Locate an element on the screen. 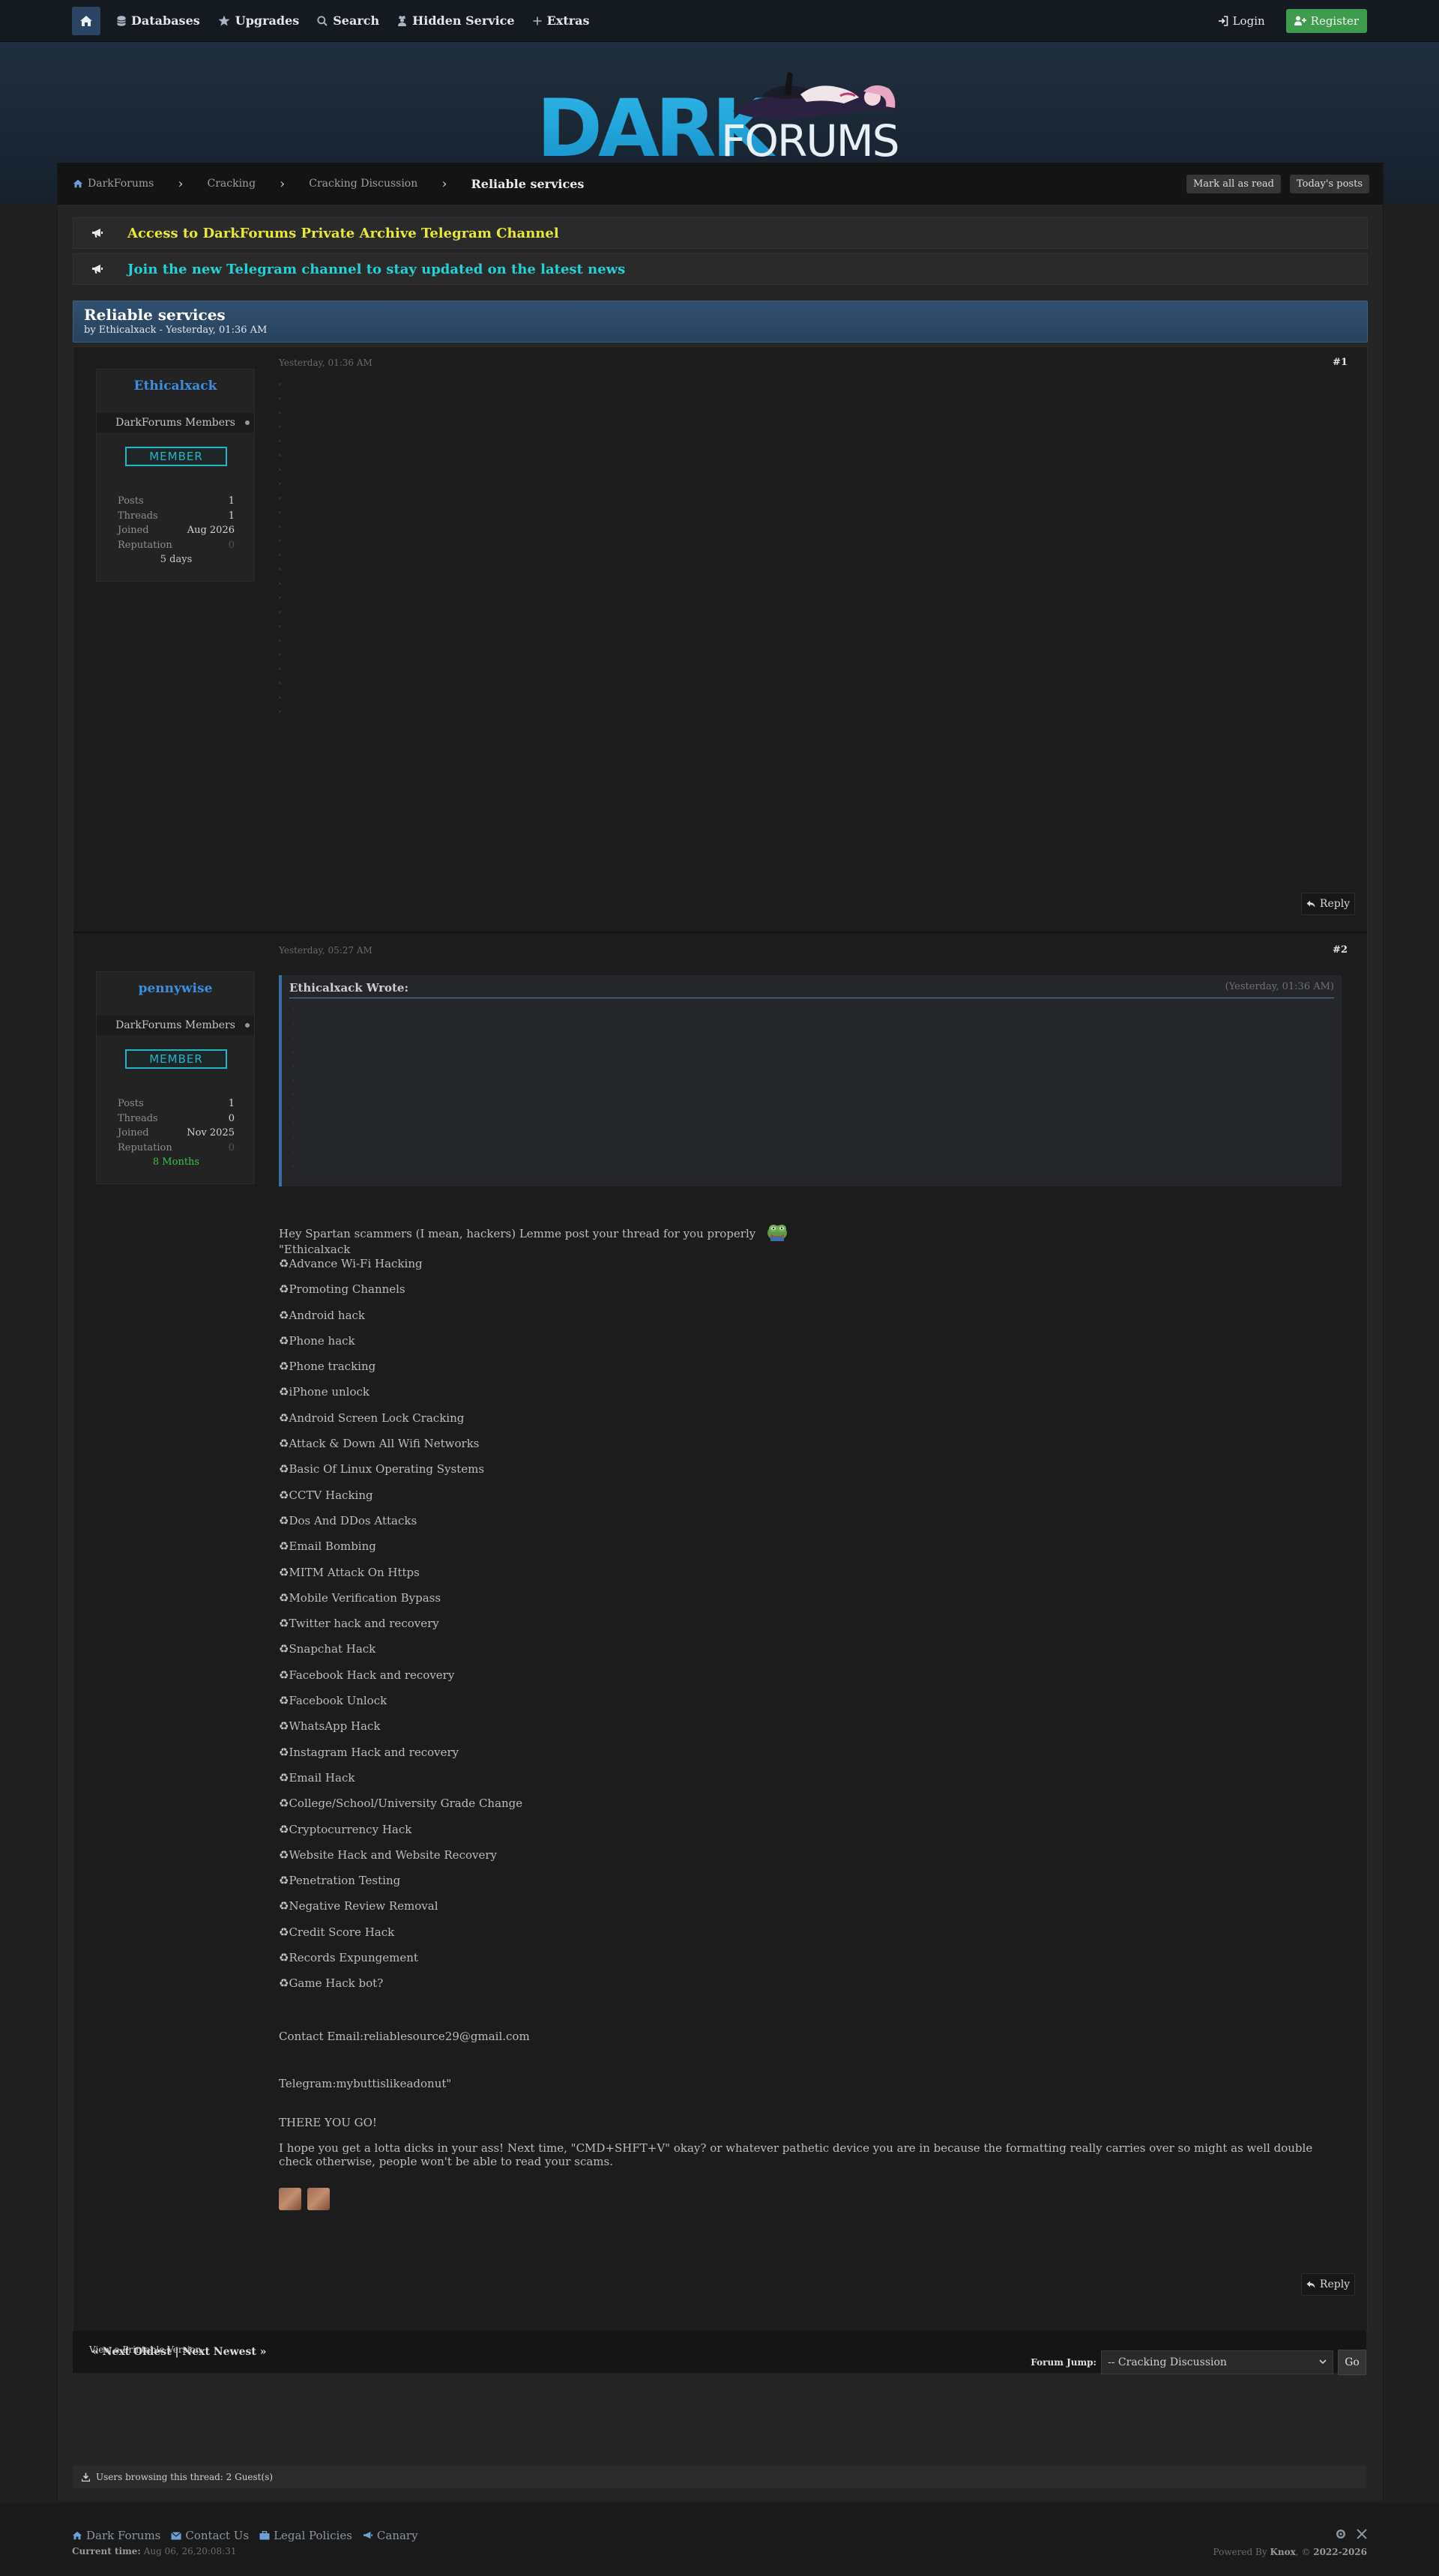  home-button is located at coordinates (86, 21).